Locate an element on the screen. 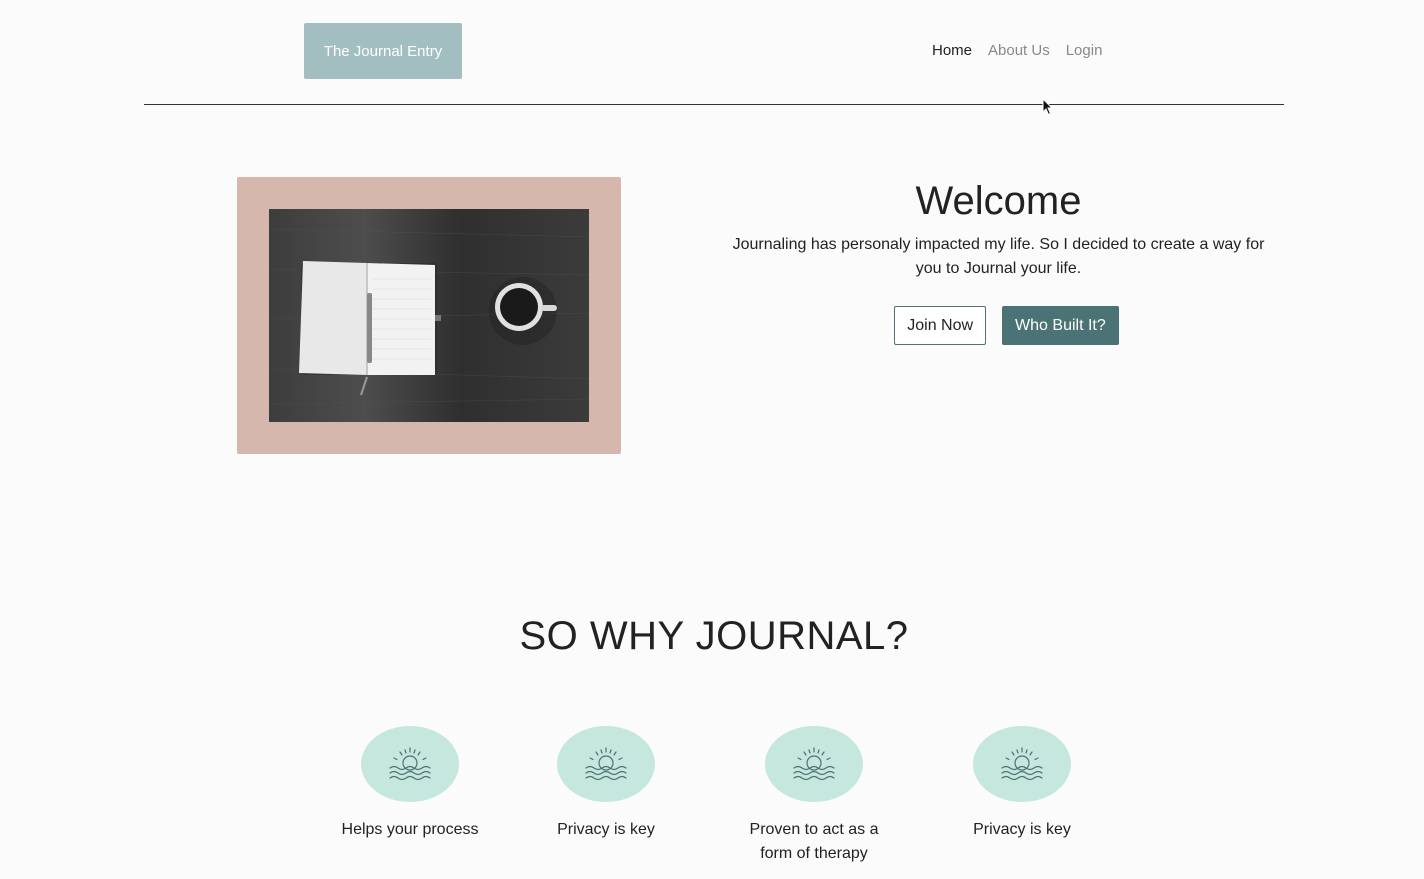  hero-image-frame is located at coordinates (429, 315).